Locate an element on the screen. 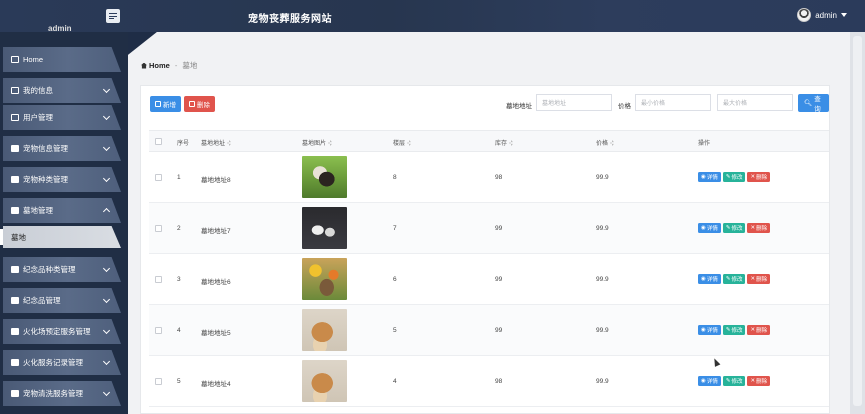 The width and height of the screenshot is (865, 414). delete-button: 删除 is located at coordinates (199, 104).